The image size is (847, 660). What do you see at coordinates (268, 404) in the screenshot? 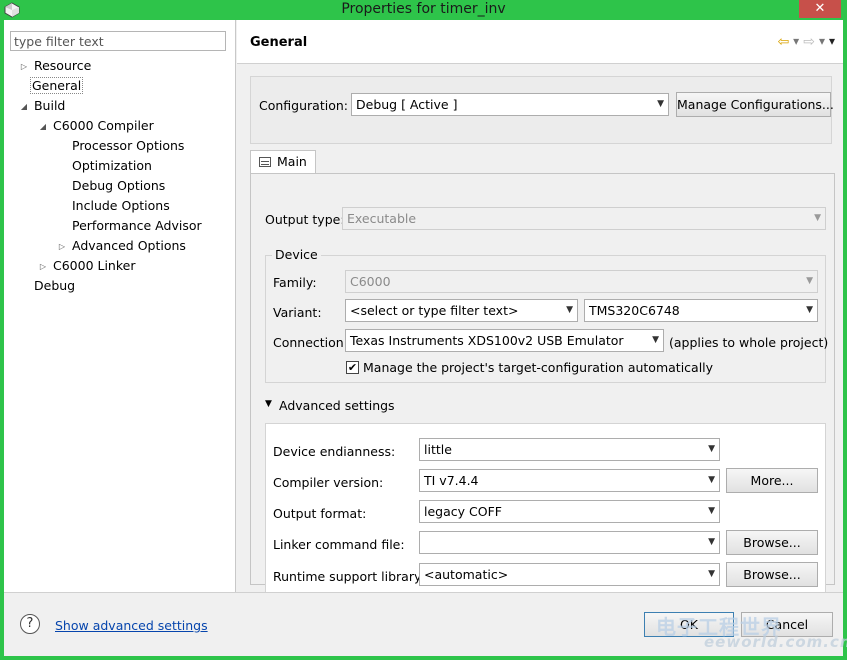
I see `advanced-toggle-icon: ▼` at bounding box center [268, 404].